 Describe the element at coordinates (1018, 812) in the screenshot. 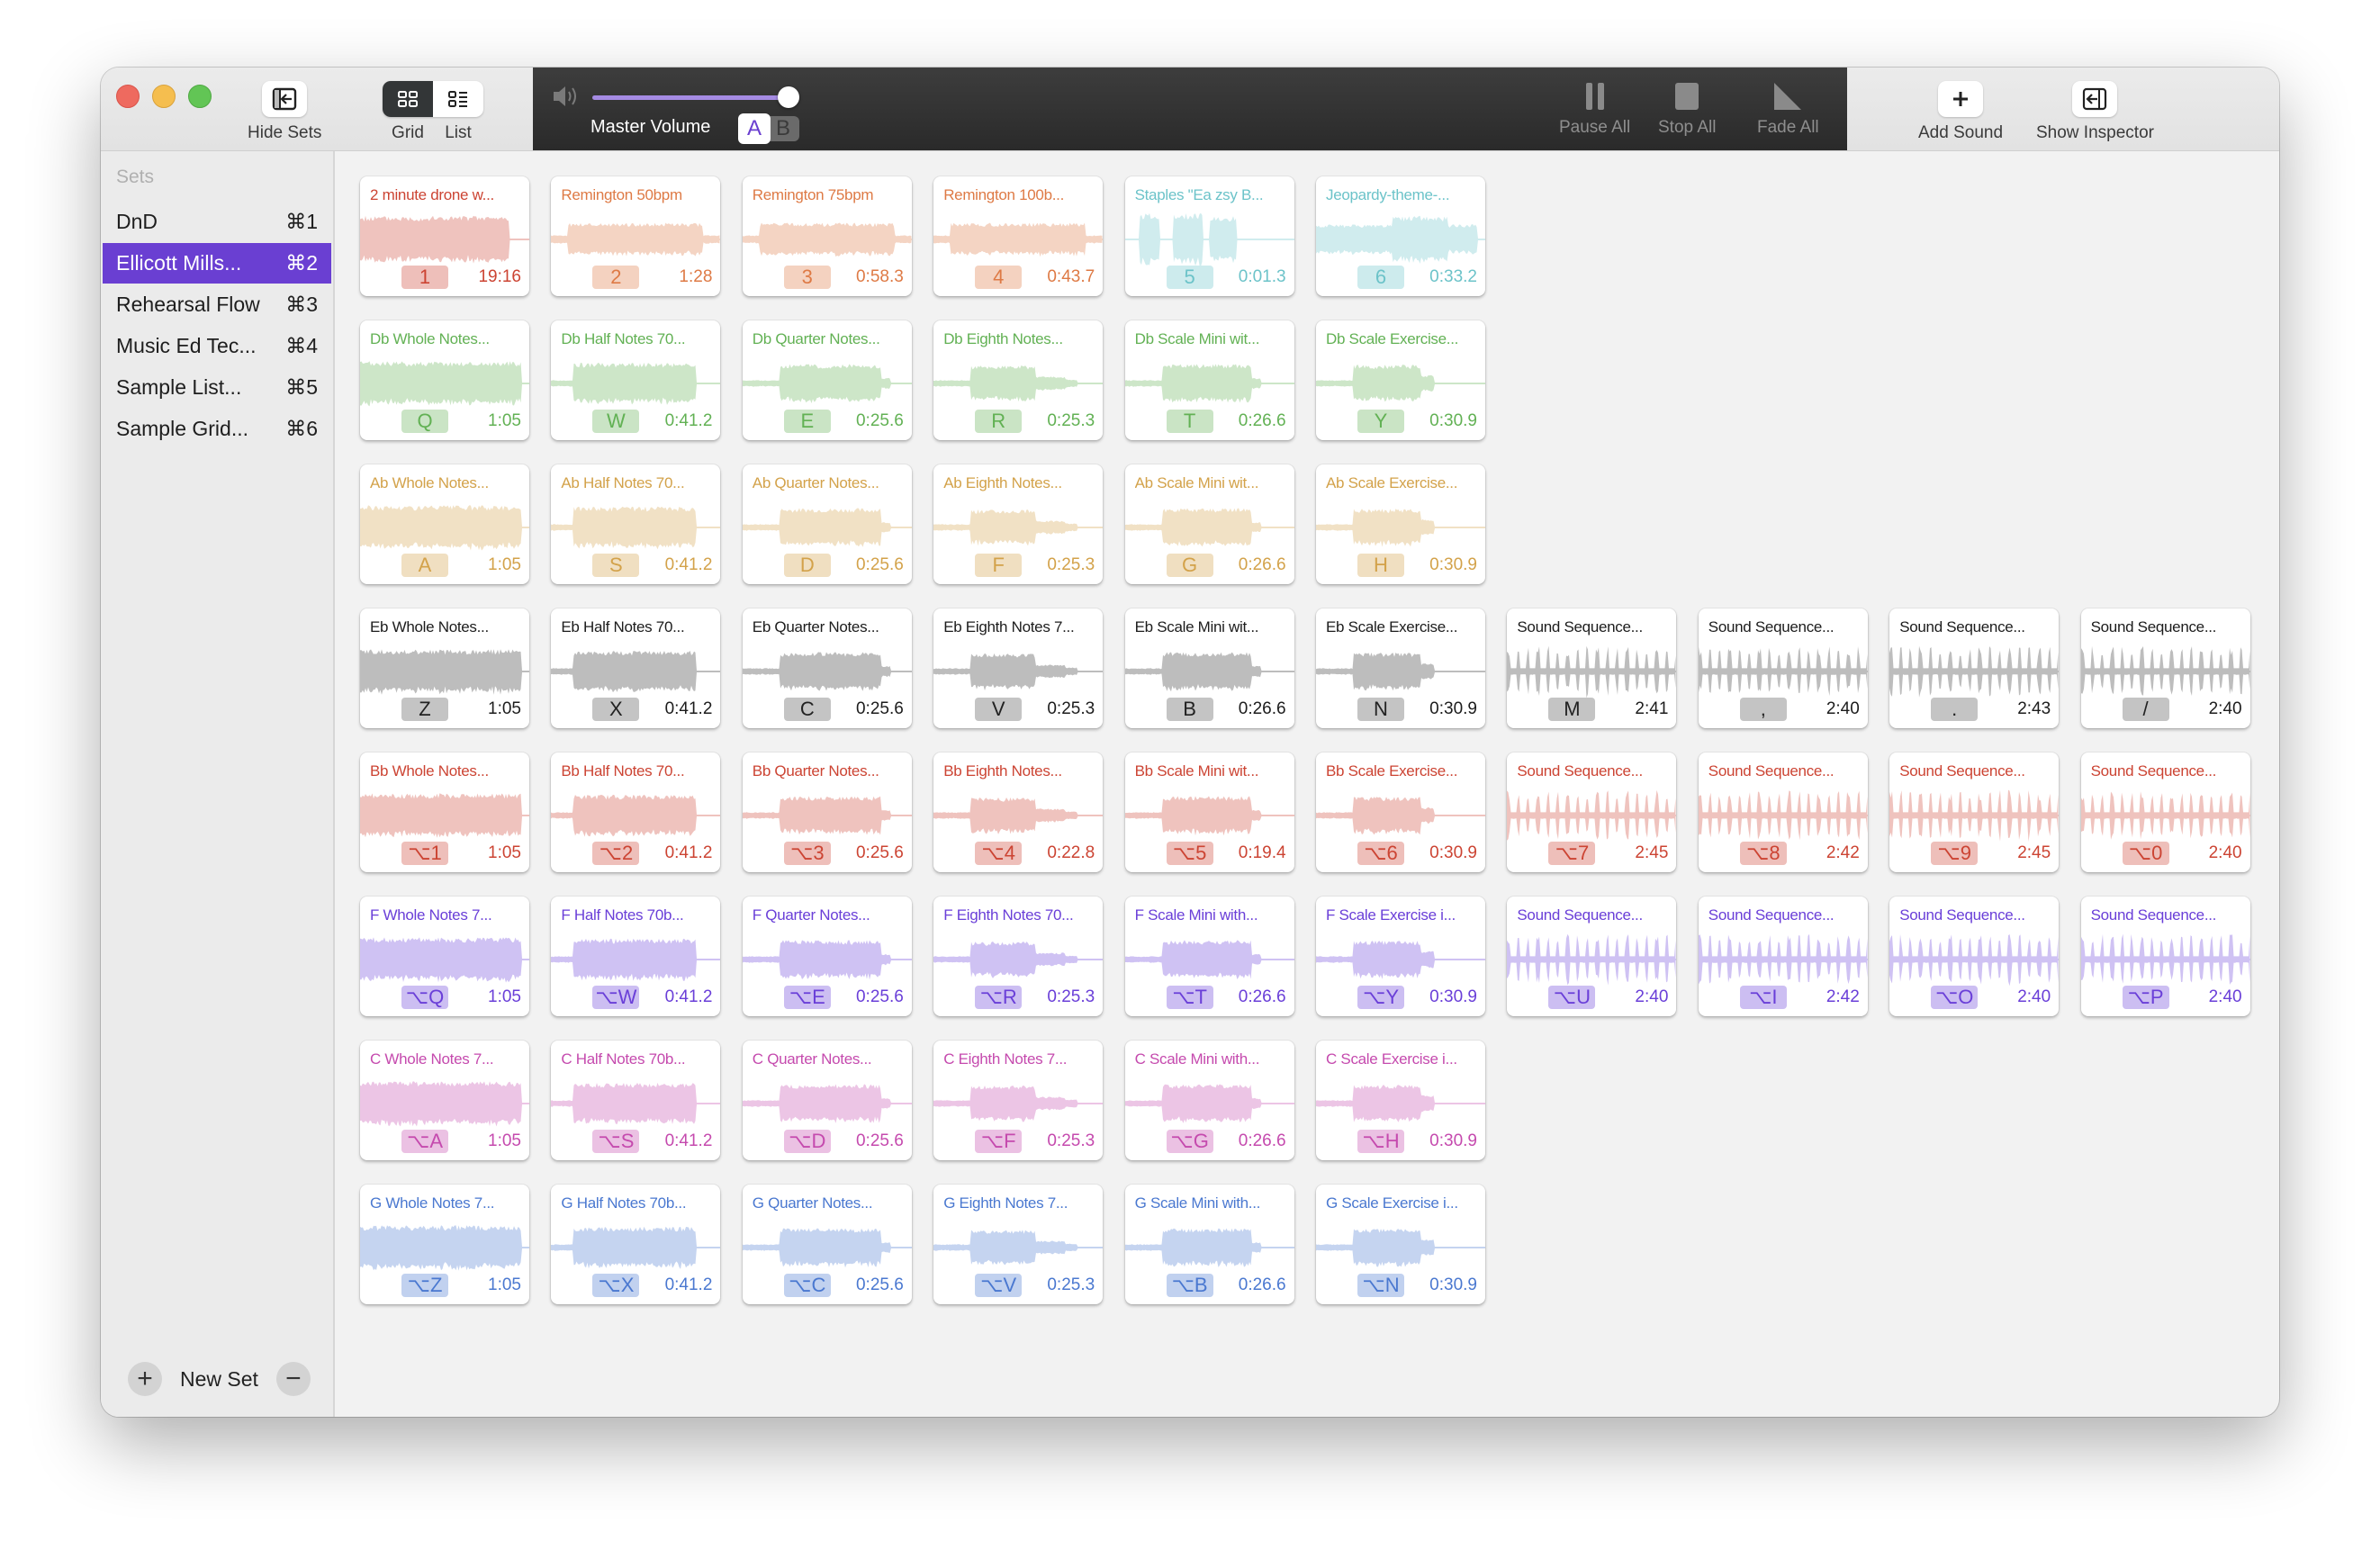

I see `sound-card: Bb Eighth Notes... ⌥4 0:22.8` at that location.